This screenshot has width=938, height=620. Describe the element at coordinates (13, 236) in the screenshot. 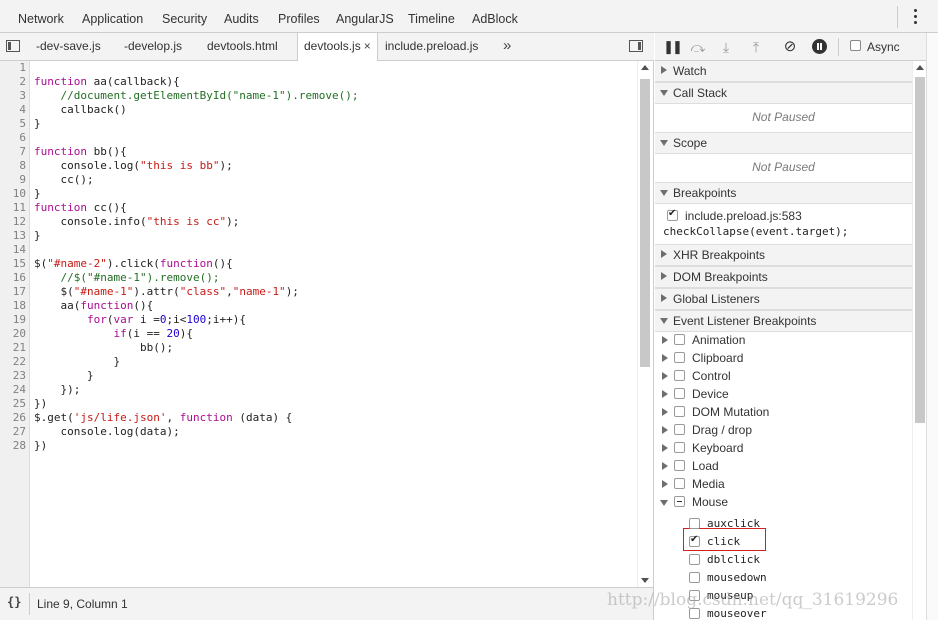

I see `line-number: 13` at that location.